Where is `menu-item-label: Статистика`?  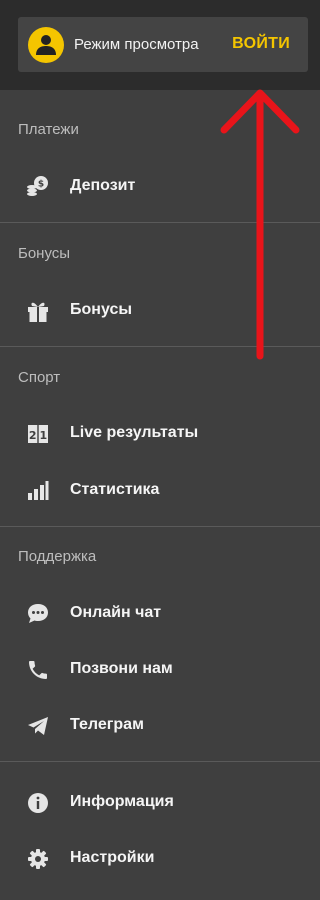 menu-item-label: Статистика is located at coordinates (115, 489).